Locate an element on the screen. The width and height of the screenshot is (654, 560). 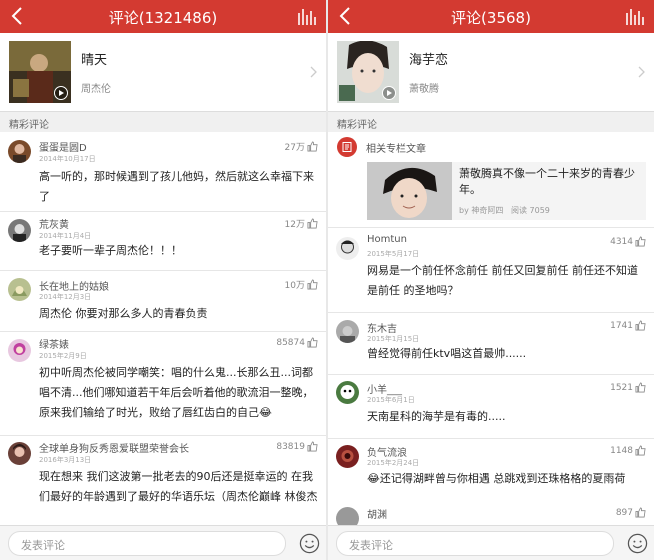
comment-date: 2015年2月9日 is located at coordinates (63, 356).